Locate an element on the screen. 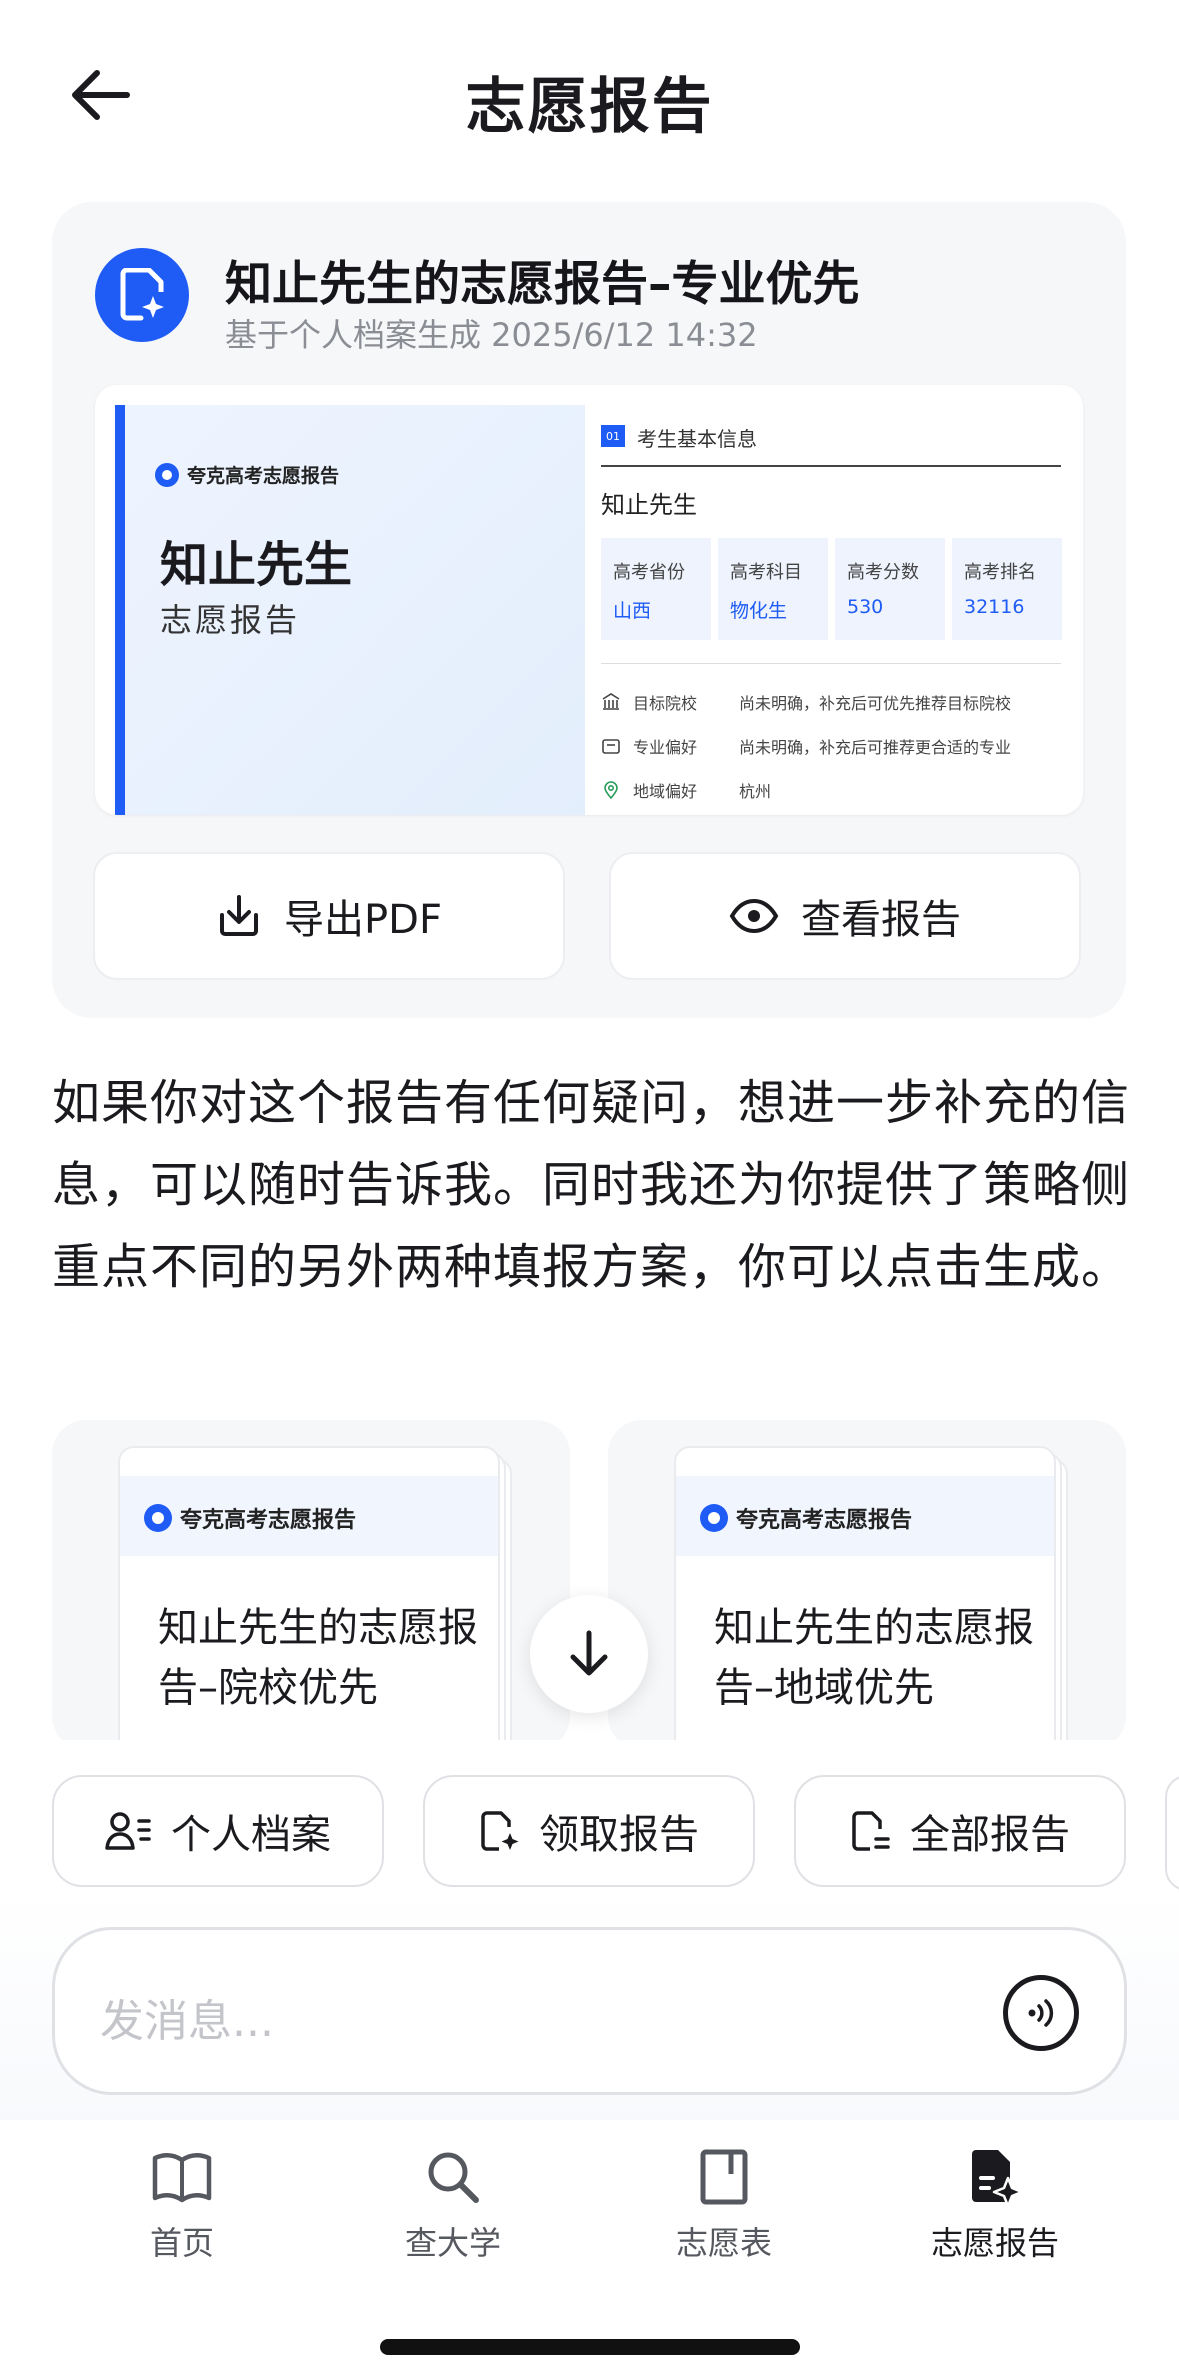 The width and height of the screenshot is (1179, 2379). voice-wave-icon is located at coordinates (1041, 2013).